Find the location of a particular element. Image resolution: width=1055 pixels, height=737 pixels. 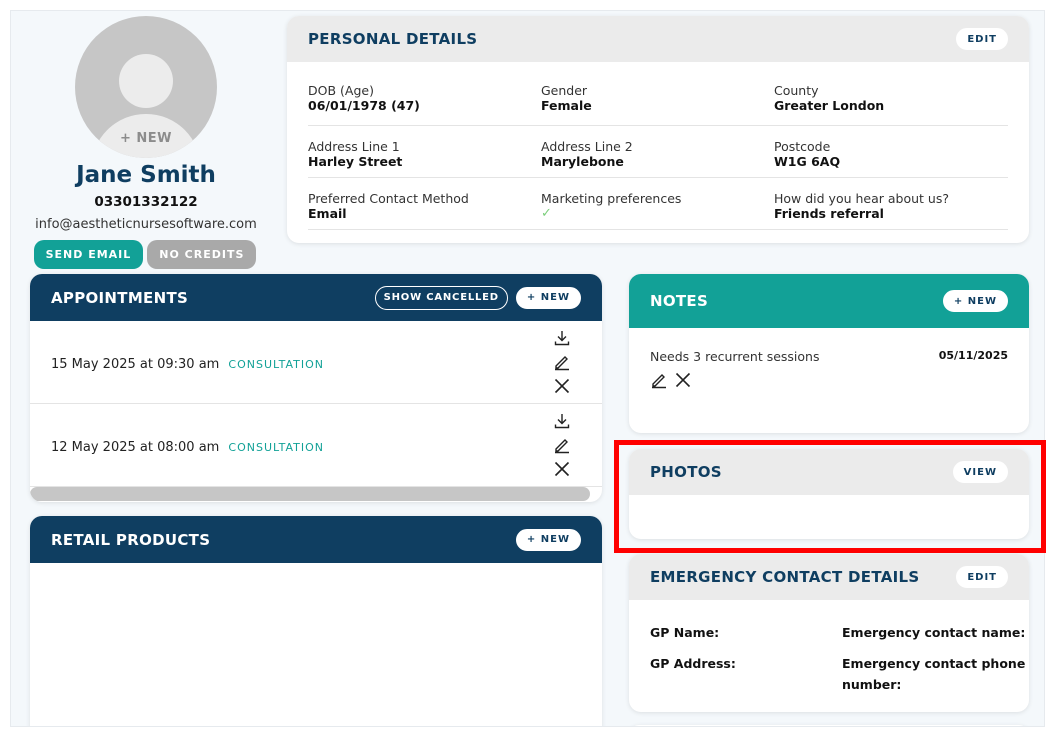

marketing-preferences-field: Marketing preferences ✓ is located at coordinates (657, 206).